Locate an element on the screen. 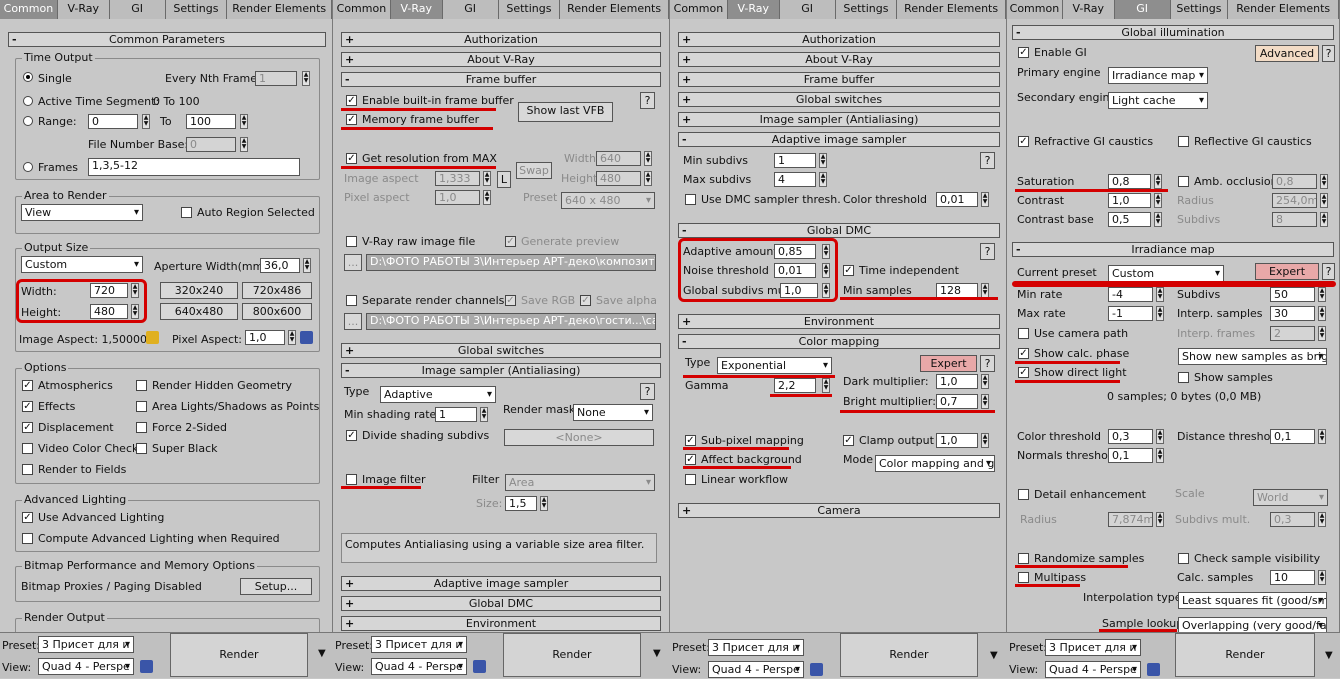  image-aspect-input: 1,333 is located at coordinates (457, 178).